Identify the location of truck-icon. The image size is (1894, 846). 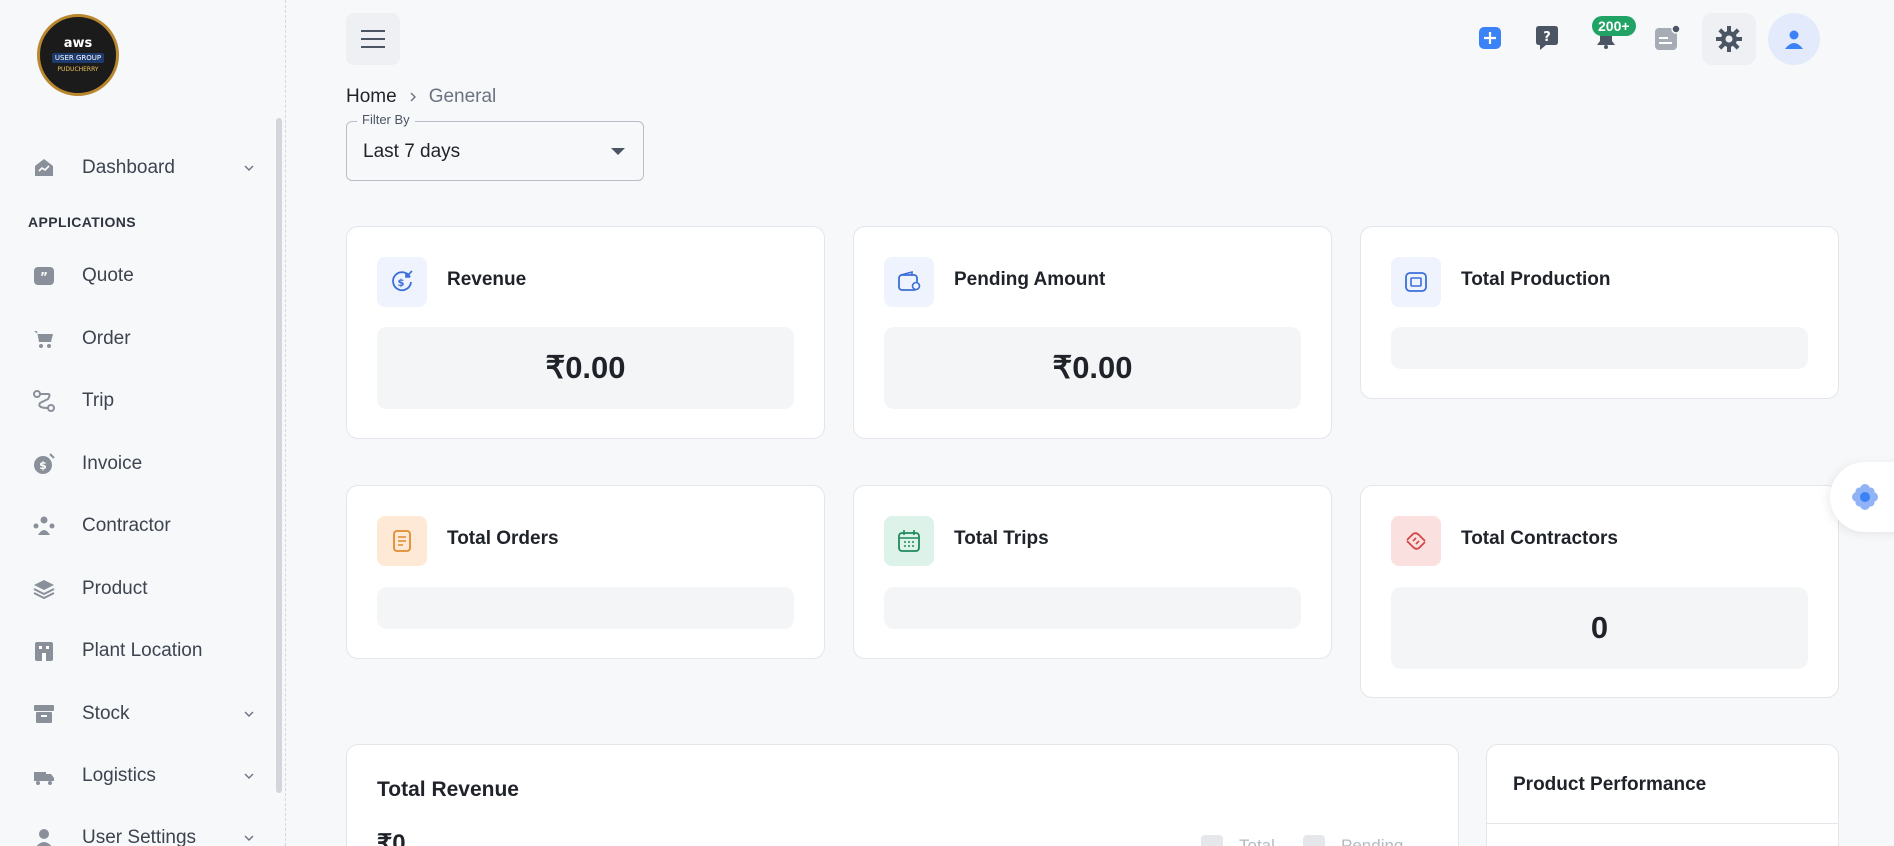
(49, 776).